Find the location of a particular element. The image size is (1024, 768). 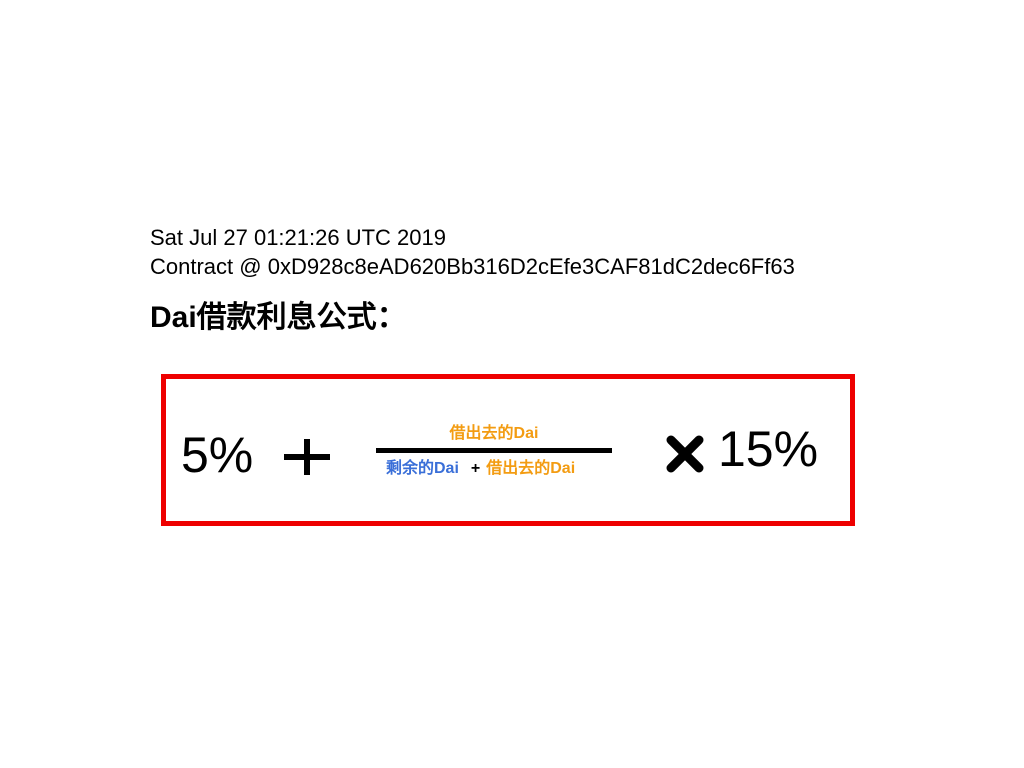

denominator-remaining-dai: 剩余的Dai is located at coordinates (422, 468).